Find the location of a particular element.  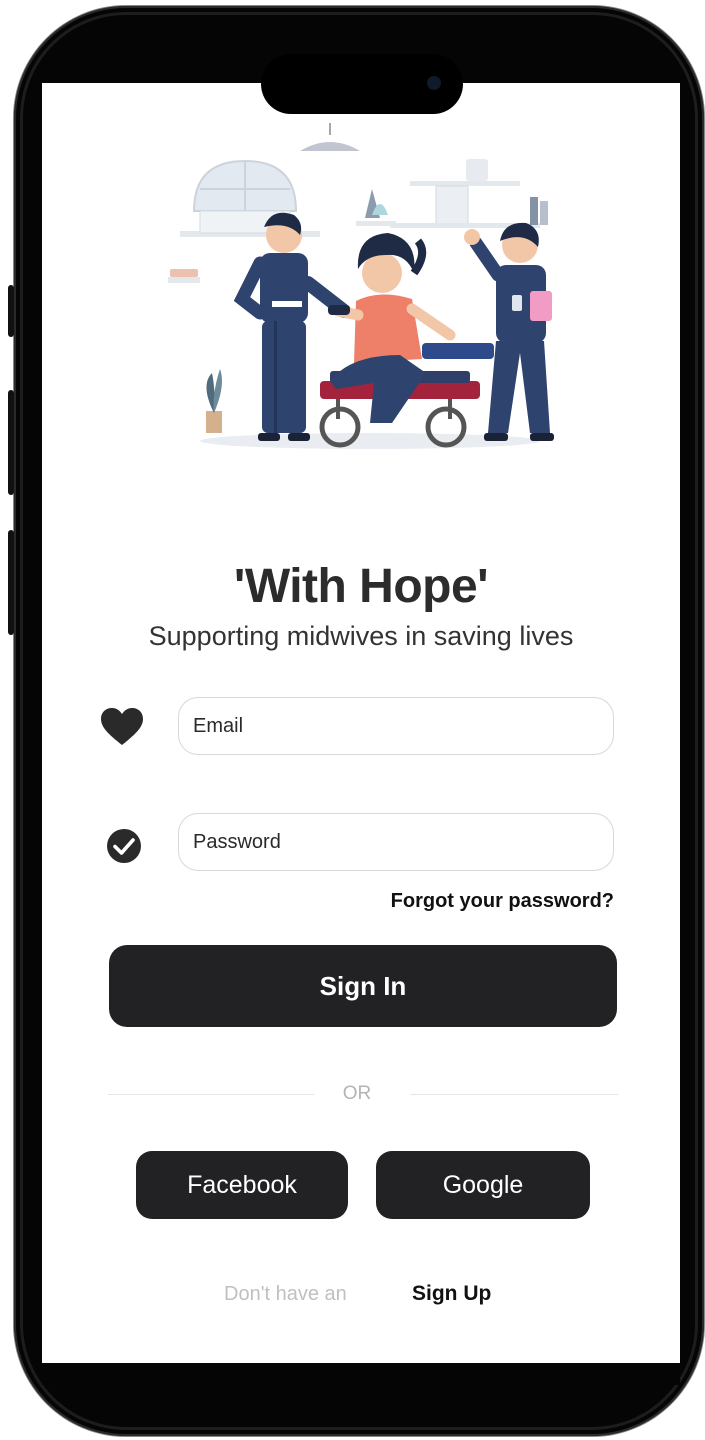

email-field is located at coordinates (396, 726).